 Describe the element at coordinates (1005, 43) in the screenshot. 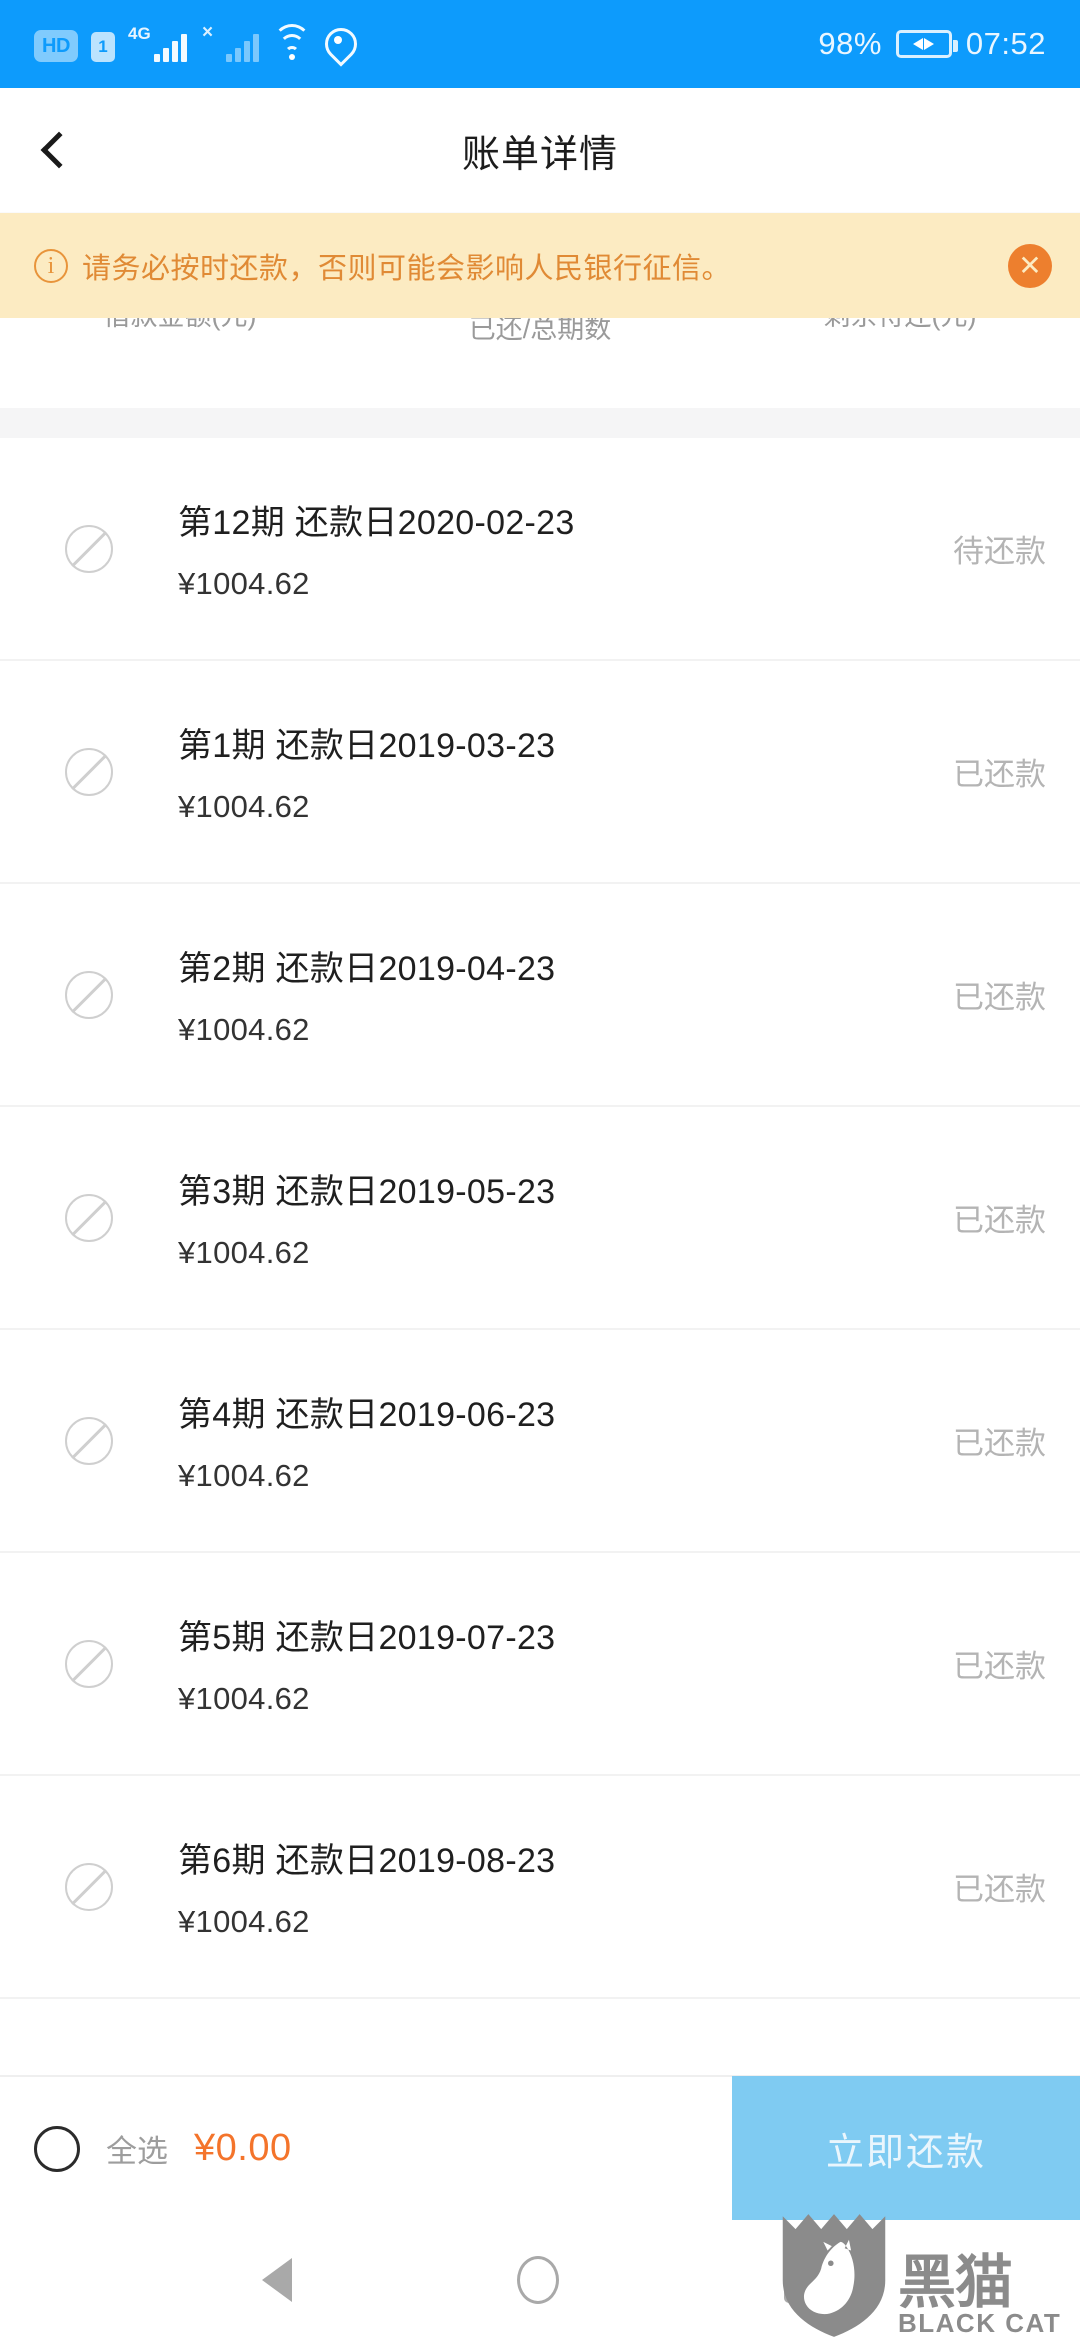

I see `clock-label: 07:52` at that location.